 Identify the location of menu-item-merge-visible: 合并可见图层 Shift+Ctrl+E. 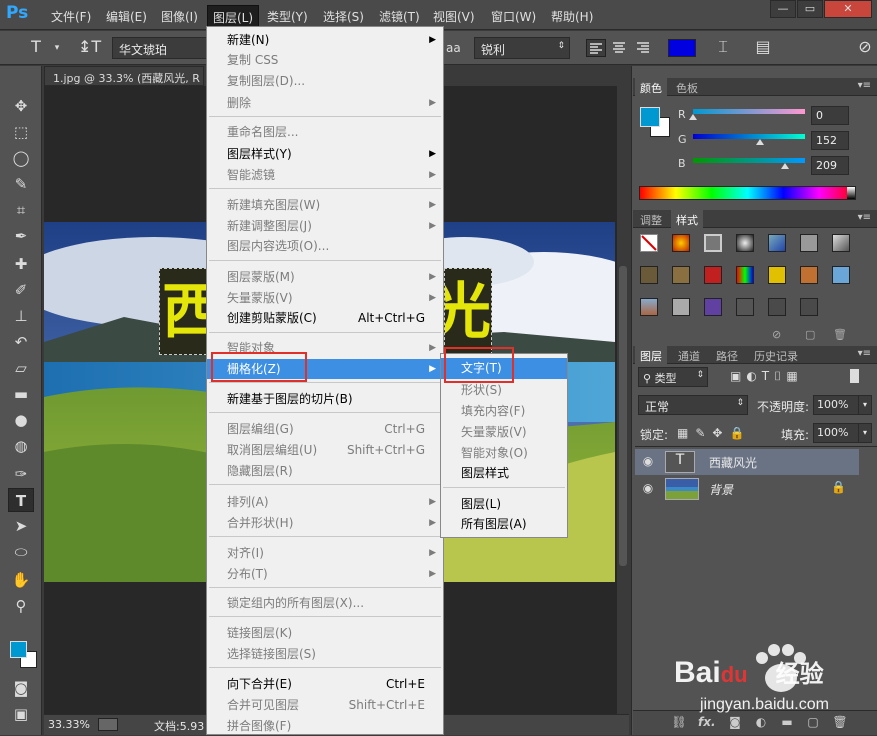
(325, 705).